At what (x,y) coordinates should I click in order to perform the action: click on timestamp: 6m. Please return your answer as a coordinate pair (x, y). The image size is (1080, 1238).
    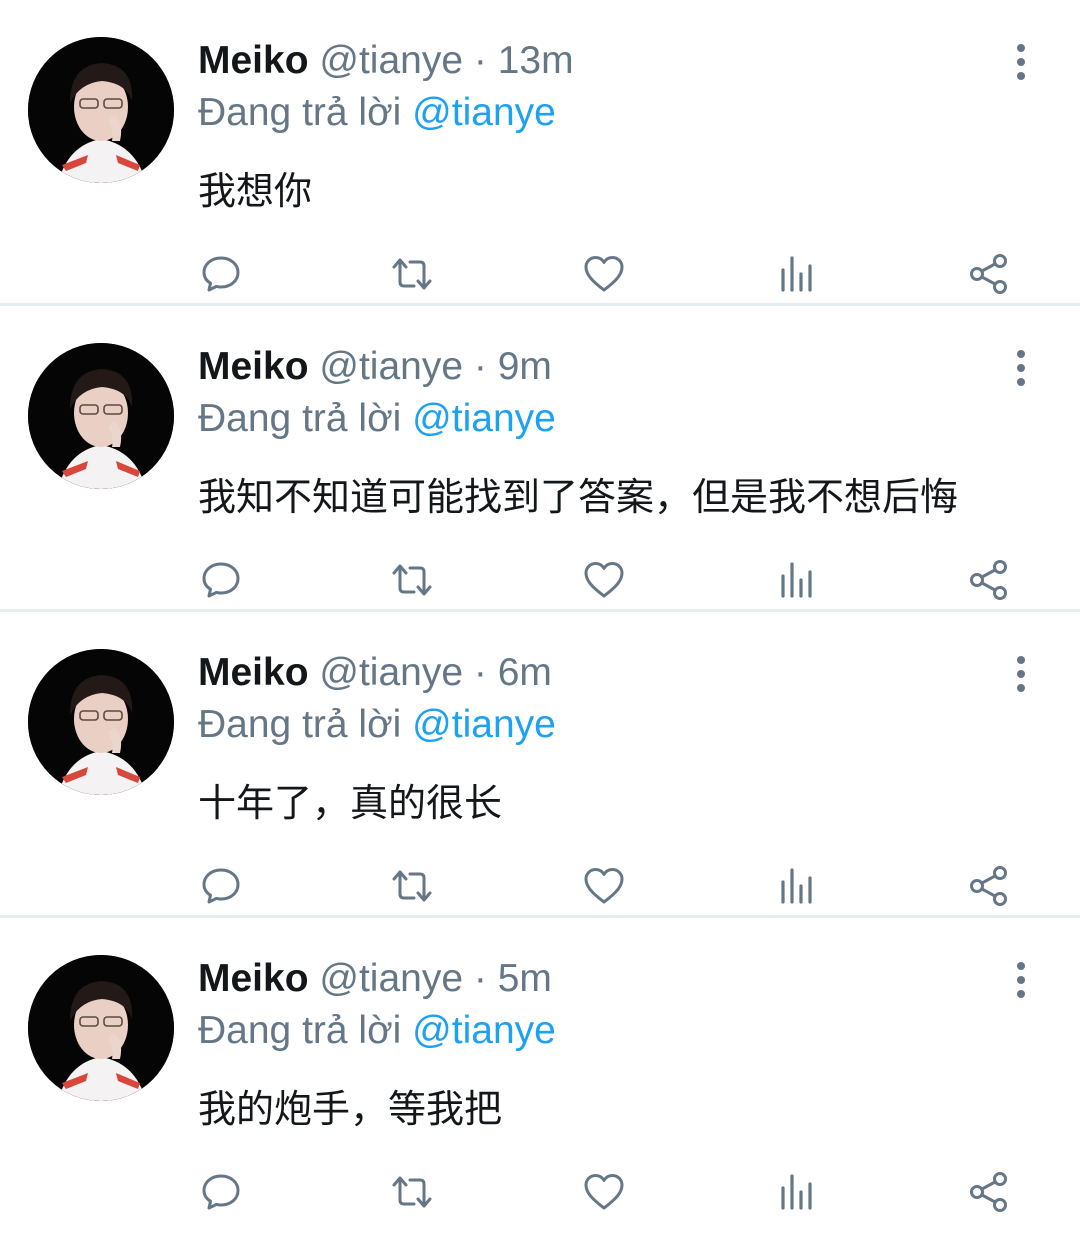
    Looking at the image, I should click on (525, 672).